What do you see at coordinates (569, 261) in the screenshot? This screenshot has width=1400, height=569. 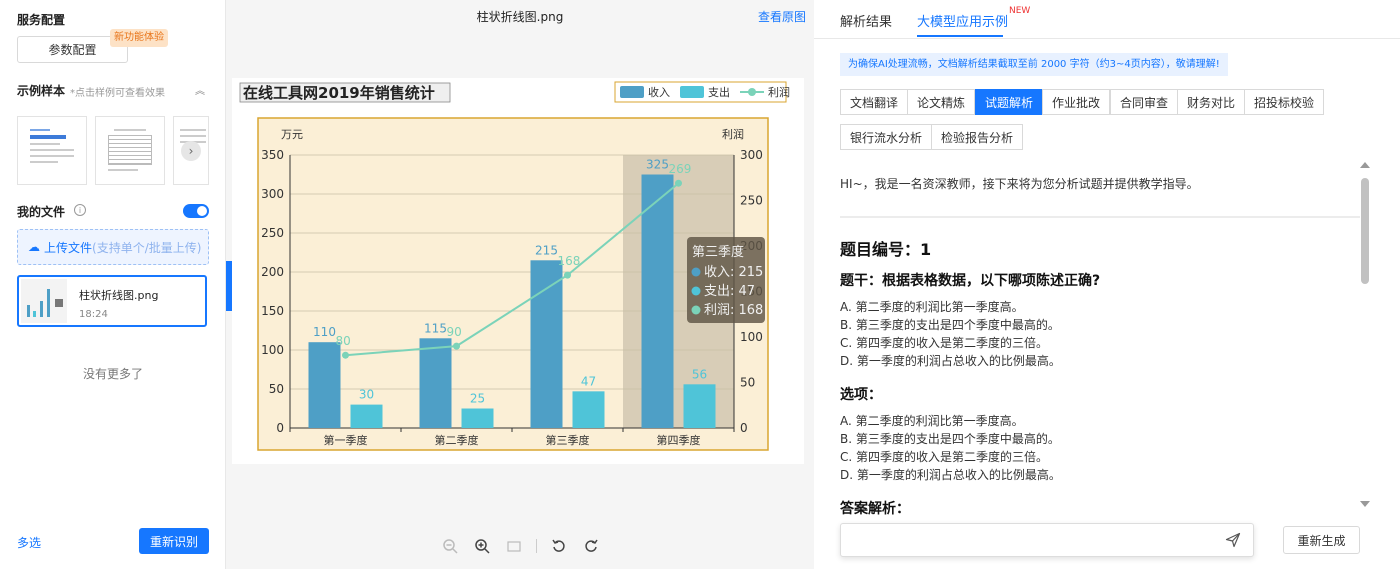 I see `line-data-label: 168` at bounding box center [569, 261].